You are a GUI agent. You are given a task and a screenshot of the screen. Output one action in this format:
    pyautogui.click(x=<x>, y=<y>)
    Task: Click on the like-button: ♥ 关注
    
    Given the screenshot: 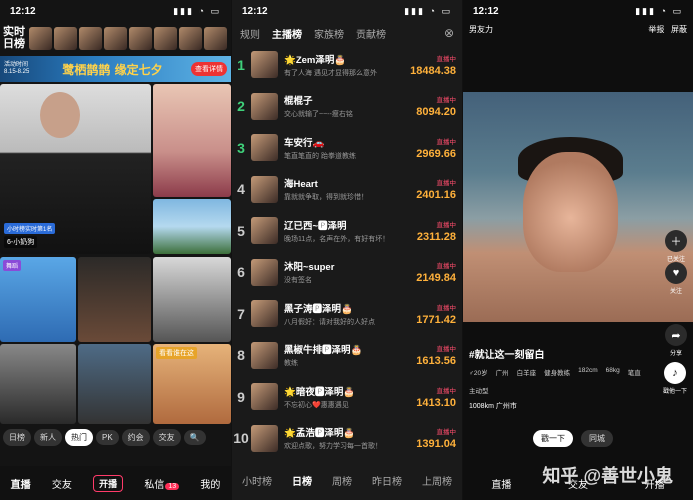 What is the action you would take?
    pyautogui.click(x=676, y=278)
    